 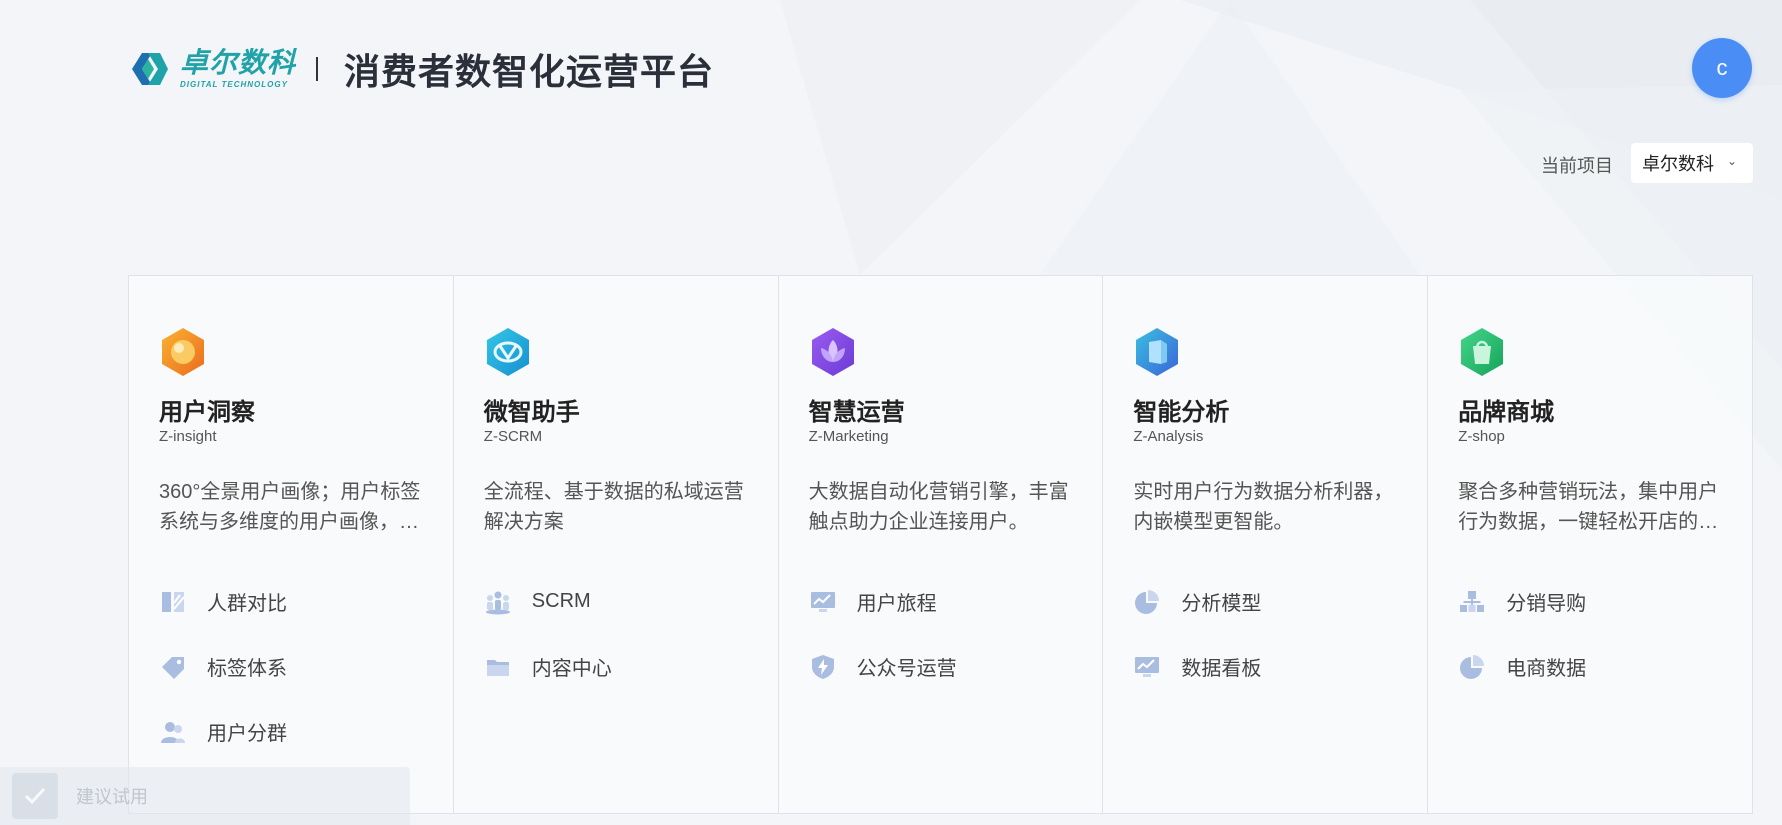 I want to click on link-user-segment: 用户分群, so click(x=223, y=731).